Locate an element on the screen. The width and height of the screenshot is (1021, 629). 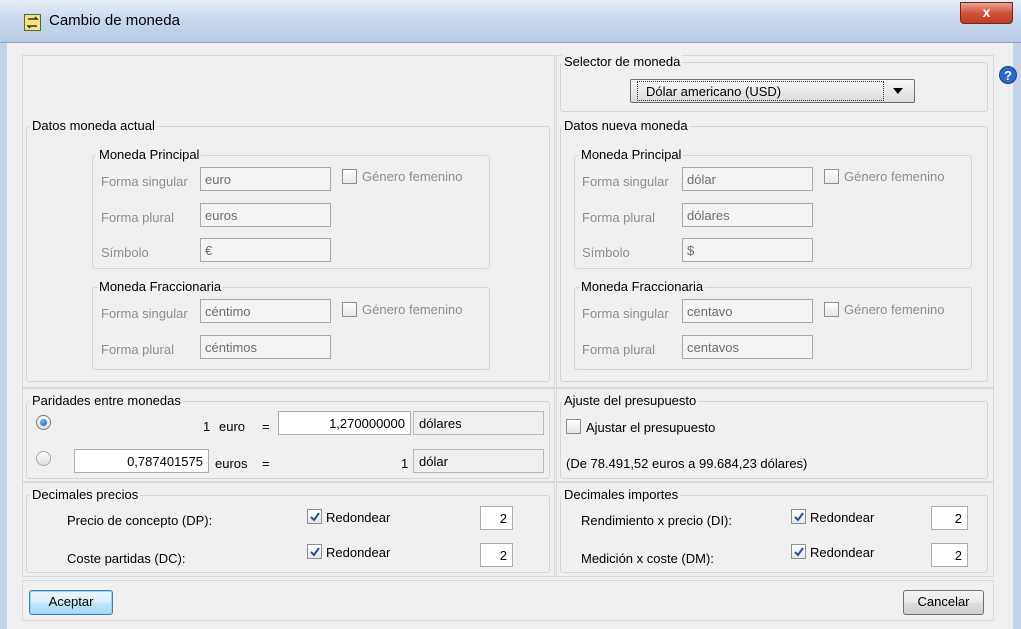
parity-row1-equals: = is located at coordinates (266, 426).